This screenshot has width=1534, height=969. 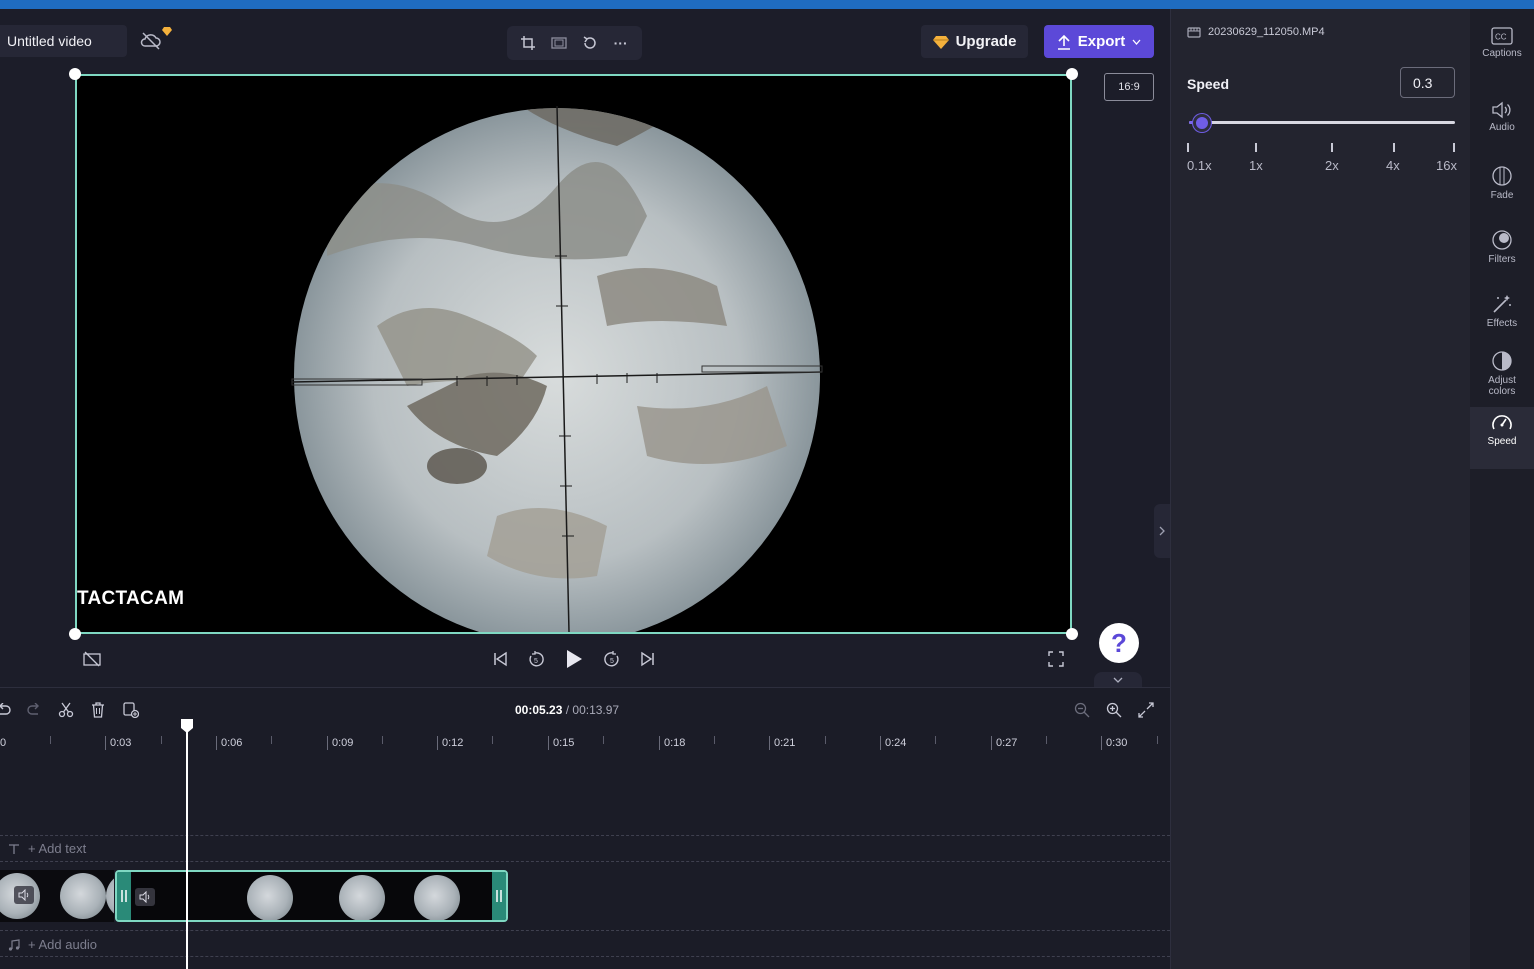 I want to click on rewind-5-icon: 5, so click(x=536, y=659).